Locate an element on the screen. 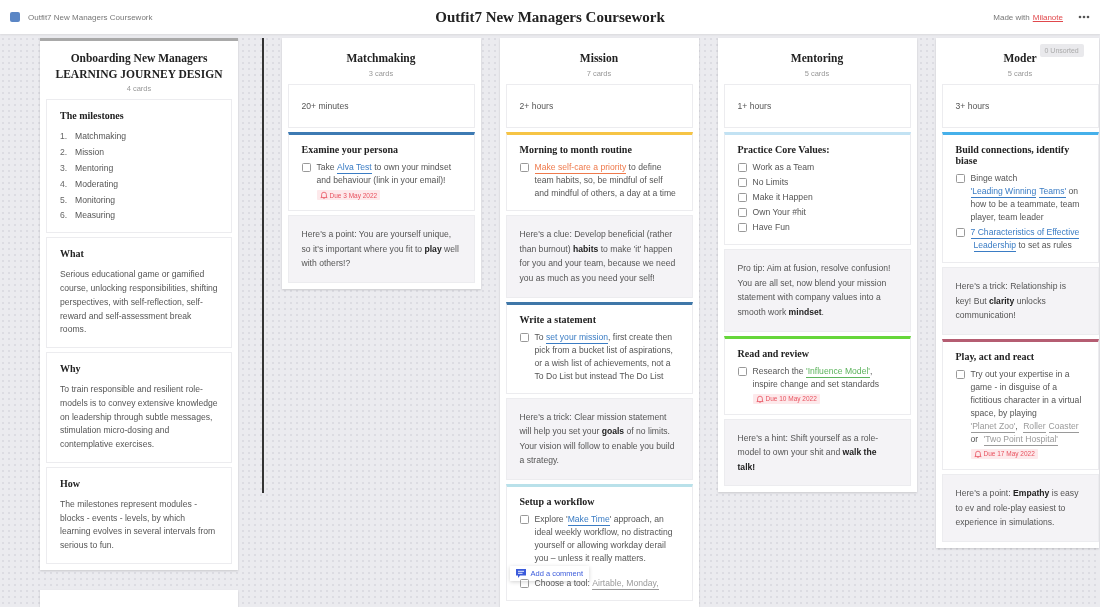 The height and width of the screenshot is (607, 1100). note-text: Here's a point: Empathy is easy to ev and role-play easiest to experience in simulations. is located at coordinates (1017, 508).